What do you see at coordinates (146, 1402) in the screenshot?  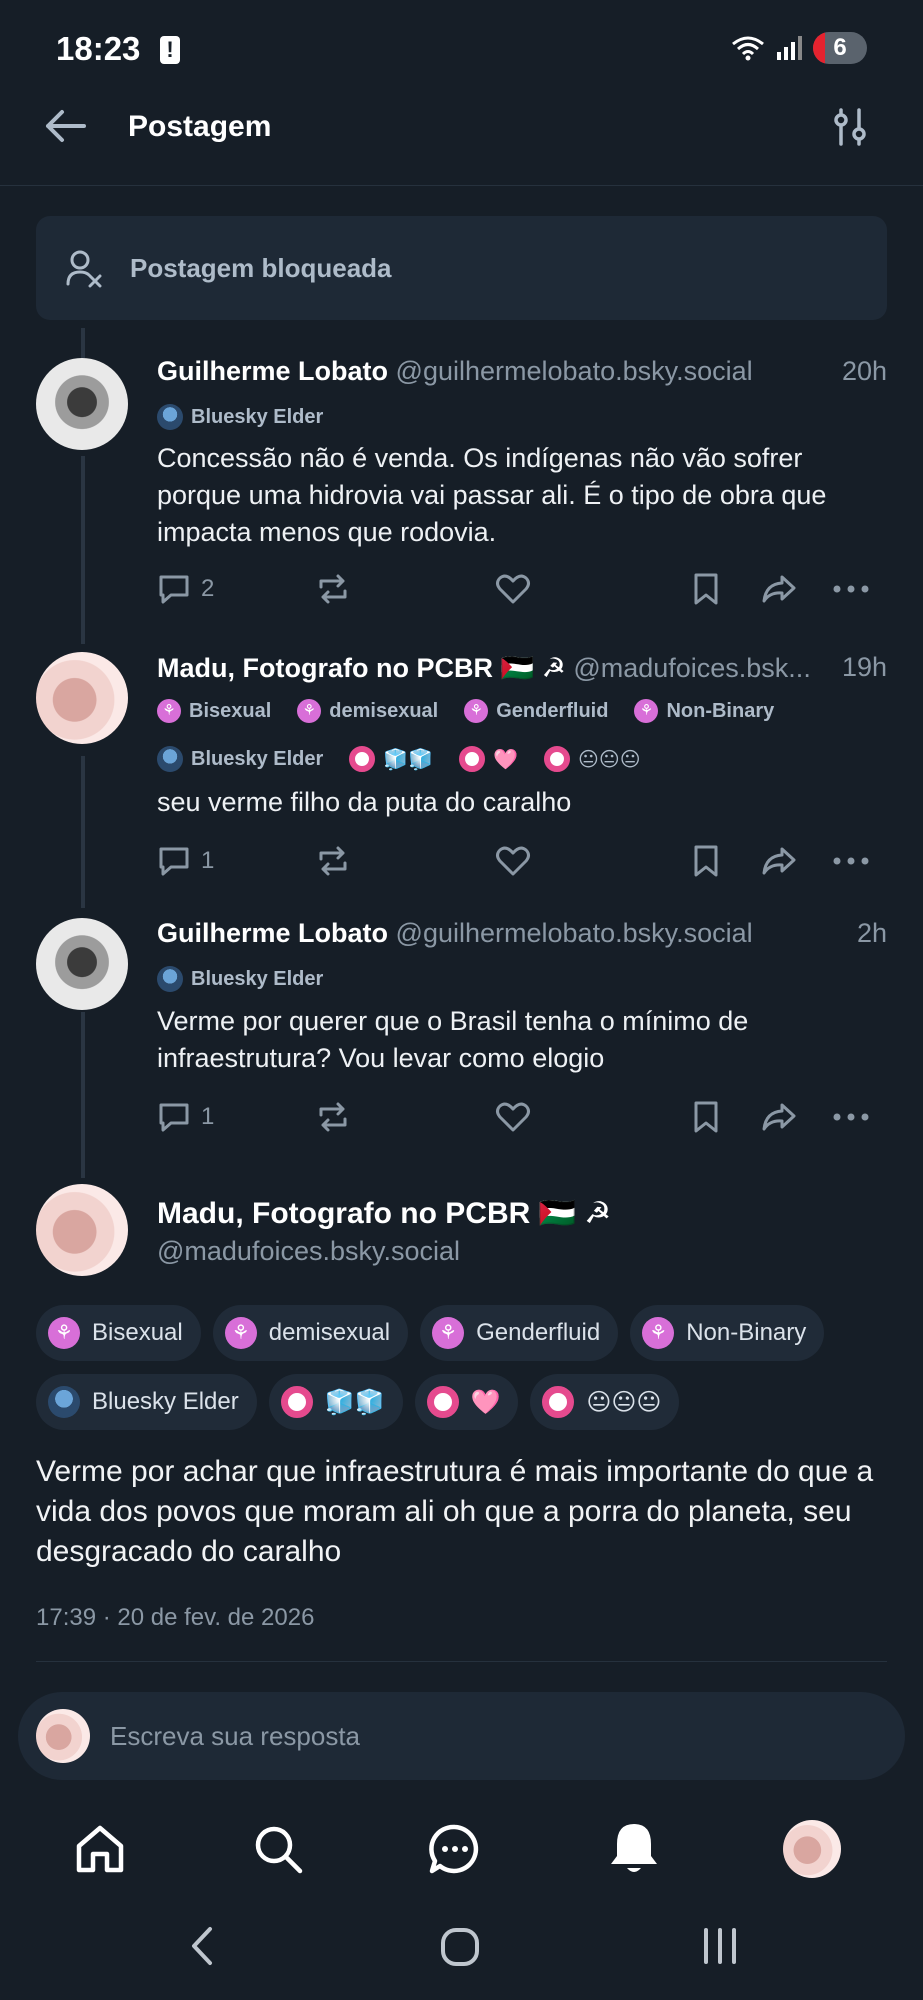 I see `profile-chip: Bluesky Elder` at bounding box center [146, 1402].